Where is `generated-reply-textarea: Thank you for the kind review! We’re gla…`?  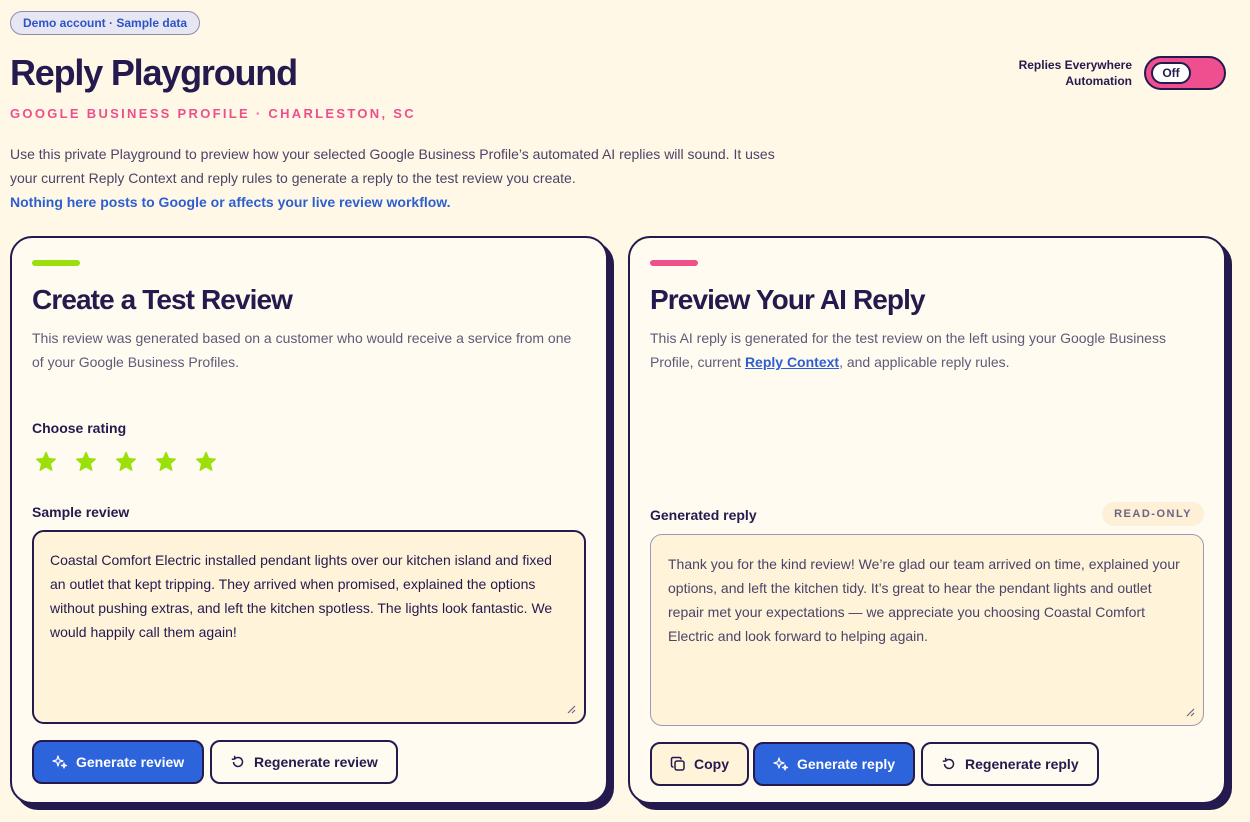 generated-reply-textarea: Thank you for the kind review! We’re gla… is located at coordinates (927, 630).